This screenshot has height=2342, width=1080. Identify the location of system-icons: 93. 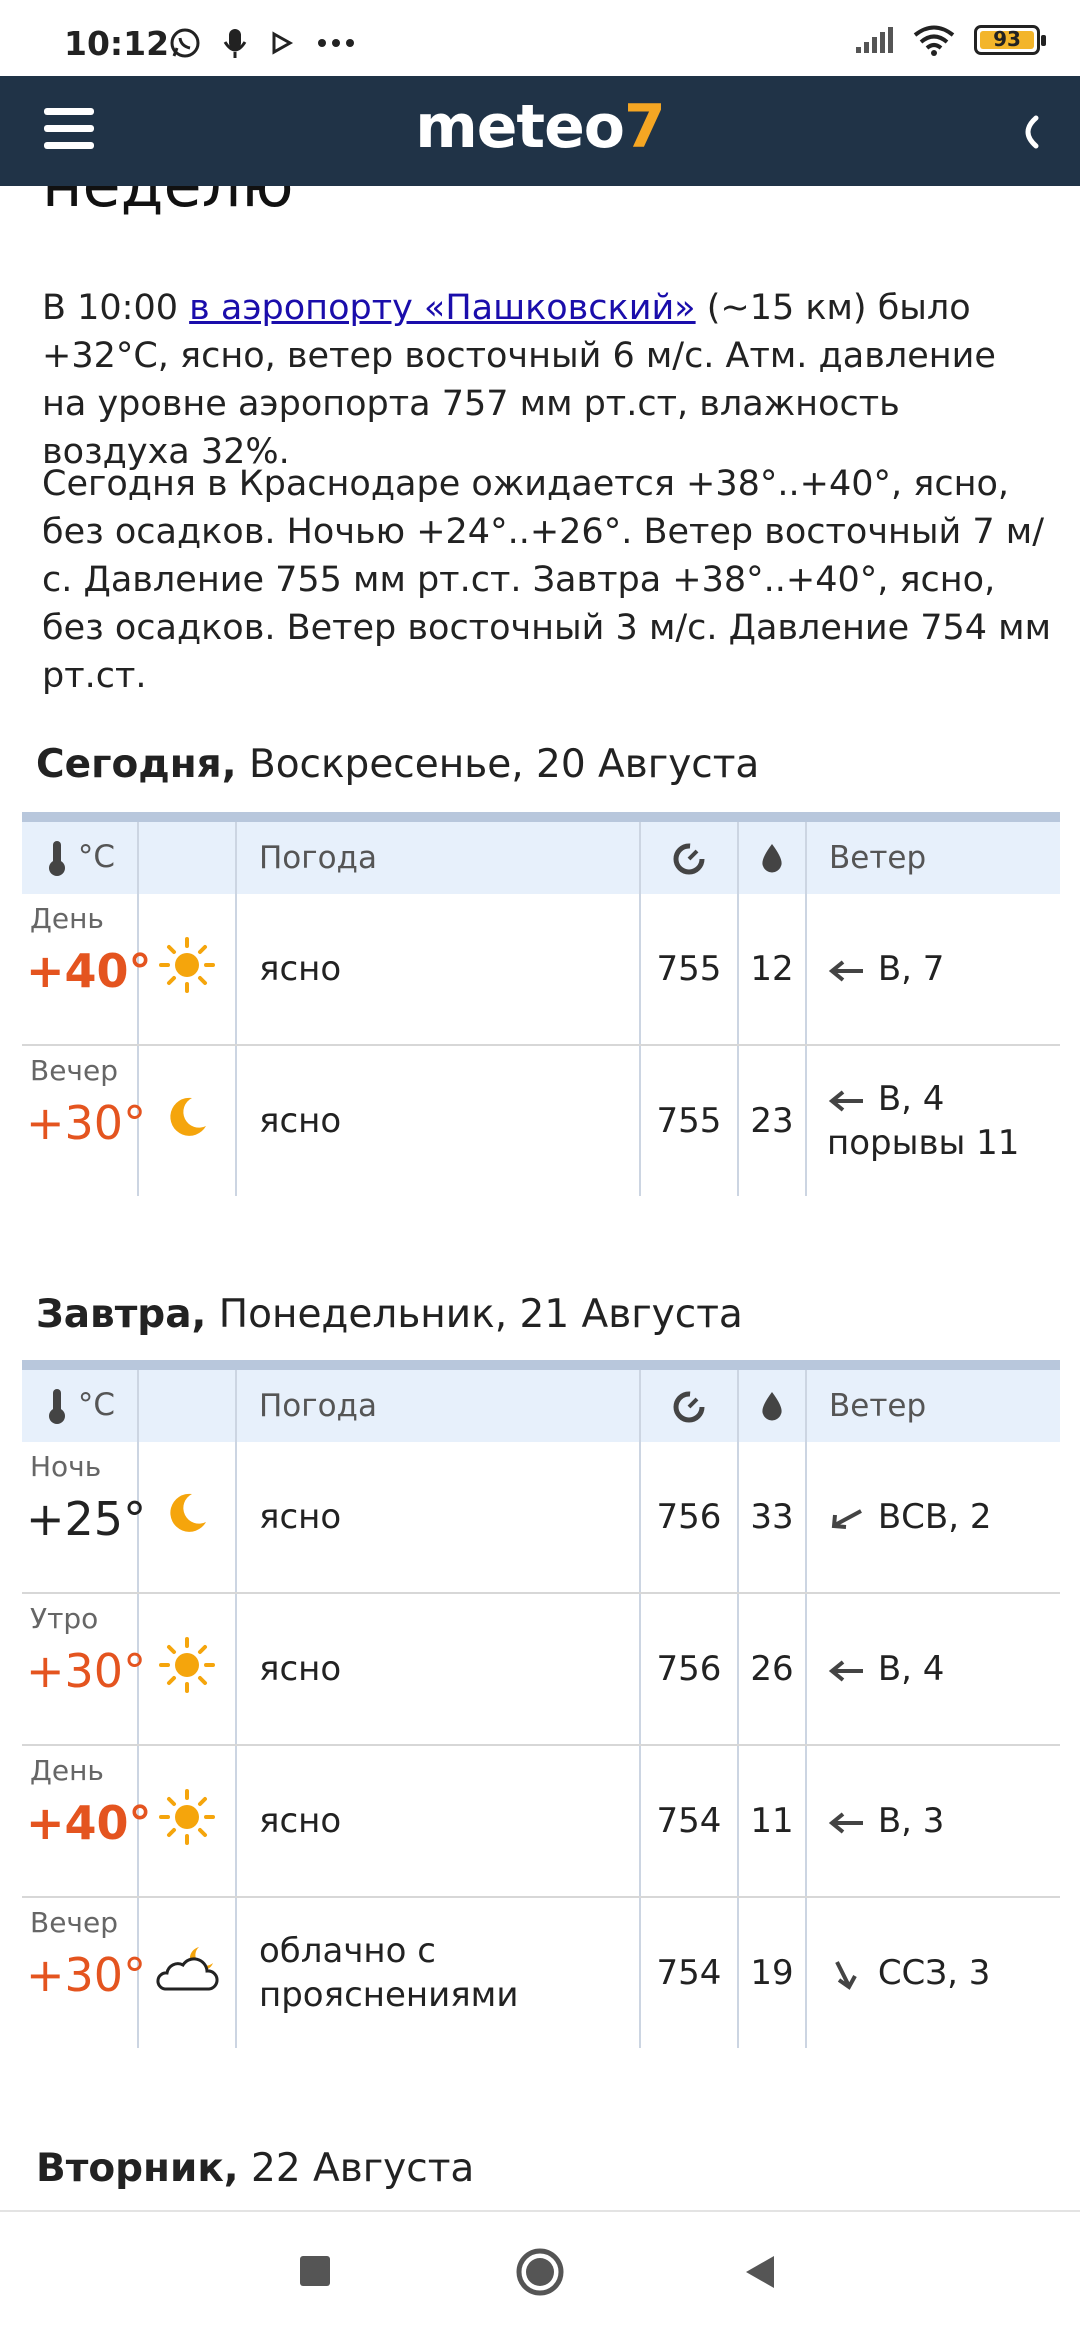
(950, 40).